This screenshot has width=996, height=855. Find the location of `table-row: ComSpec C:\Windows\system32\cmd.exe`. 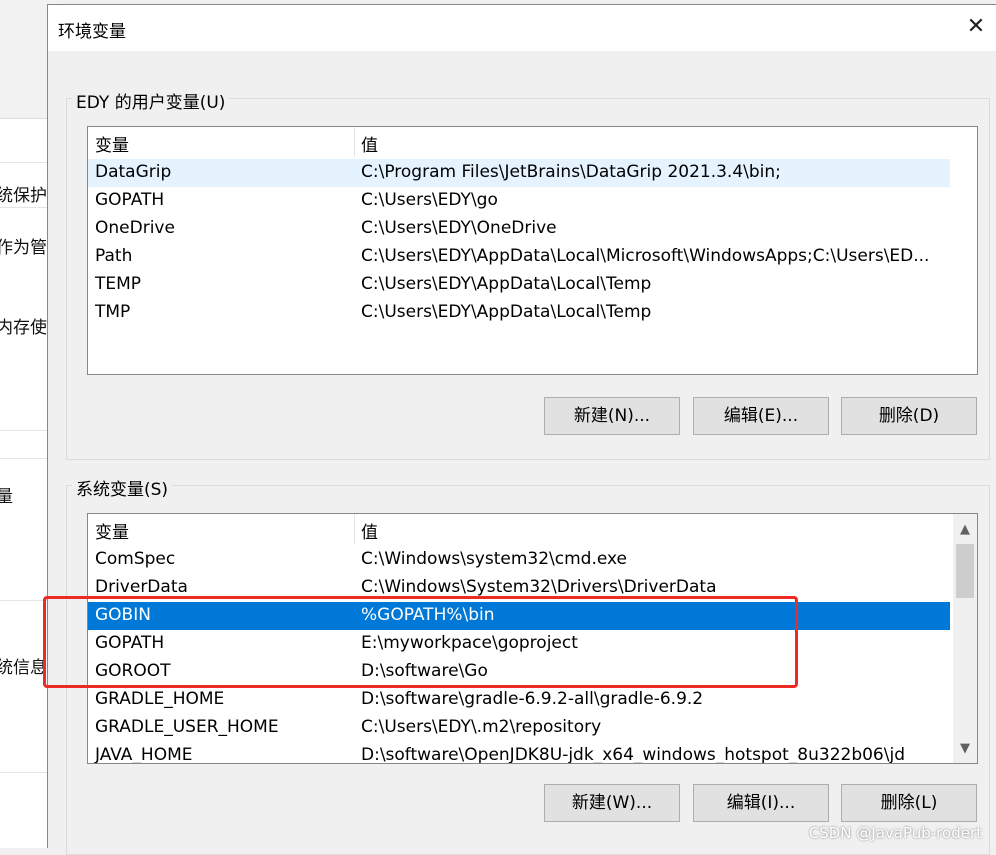

table-row: ComSpec C:\Windows\system32\cmd.exe is located at coordinates (519, 560).